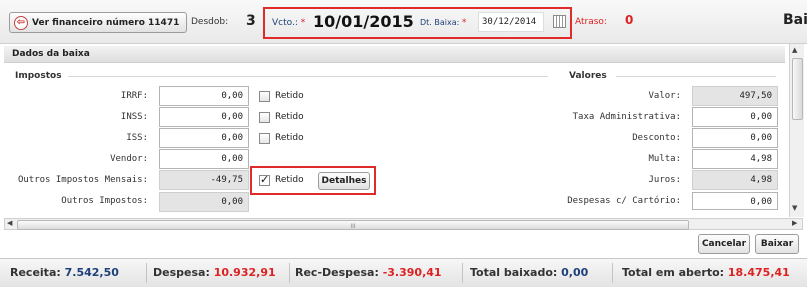 The width and height of the screenshot is (807, 287). Describe the element at coordinates (368, 272) in the screenshot. I see `rec-despesa-total: Rec-Despesa: -3.390,41` at that location.